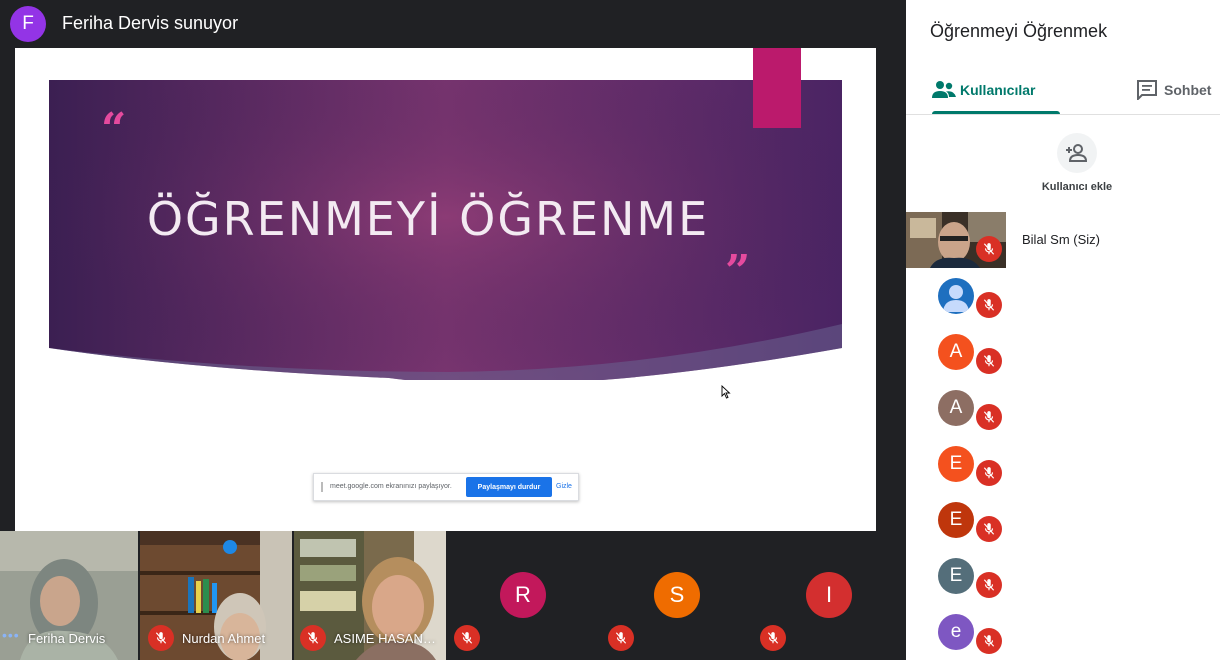  What do you see at coordinates (69, 595) in the screenshot?
I see `participant-tile: ••• Feriha Dervis` at bounding box center [69, 595].